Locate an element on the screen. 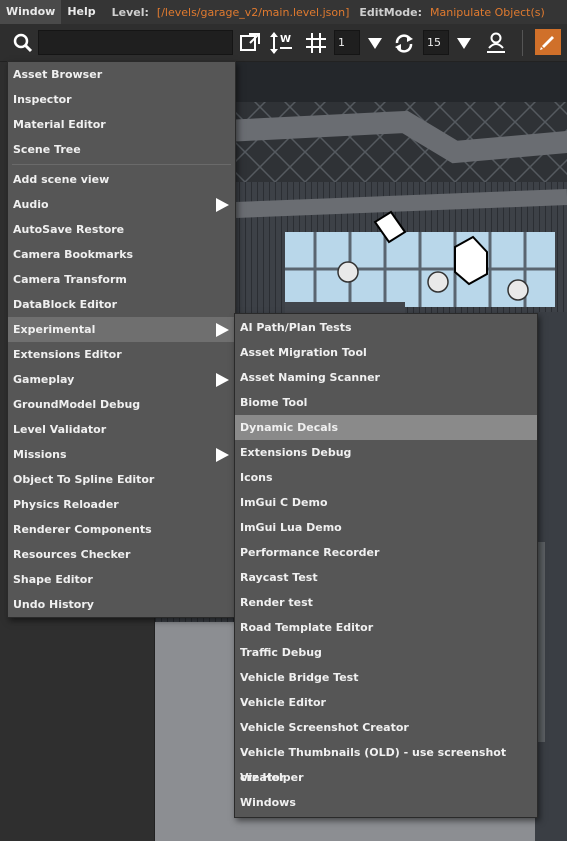  fit-view-icon is located at coordinates (250, 43).